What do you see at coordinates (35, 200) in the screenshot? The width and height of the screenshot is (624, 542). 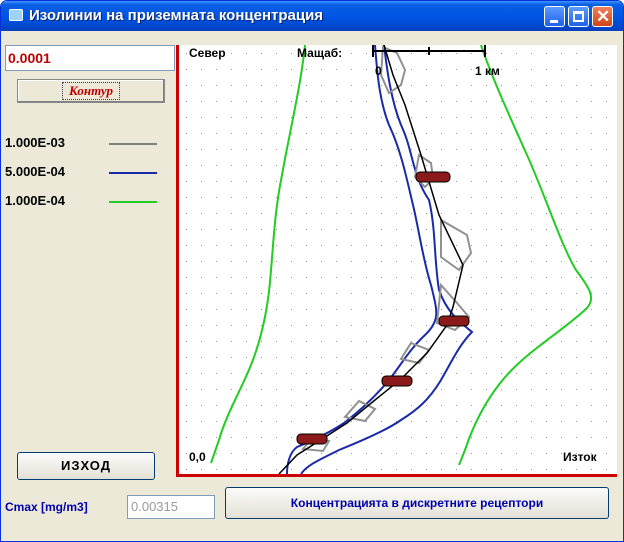 I see `legend-label: 1.000E-04` at bounding box center [35, 200].